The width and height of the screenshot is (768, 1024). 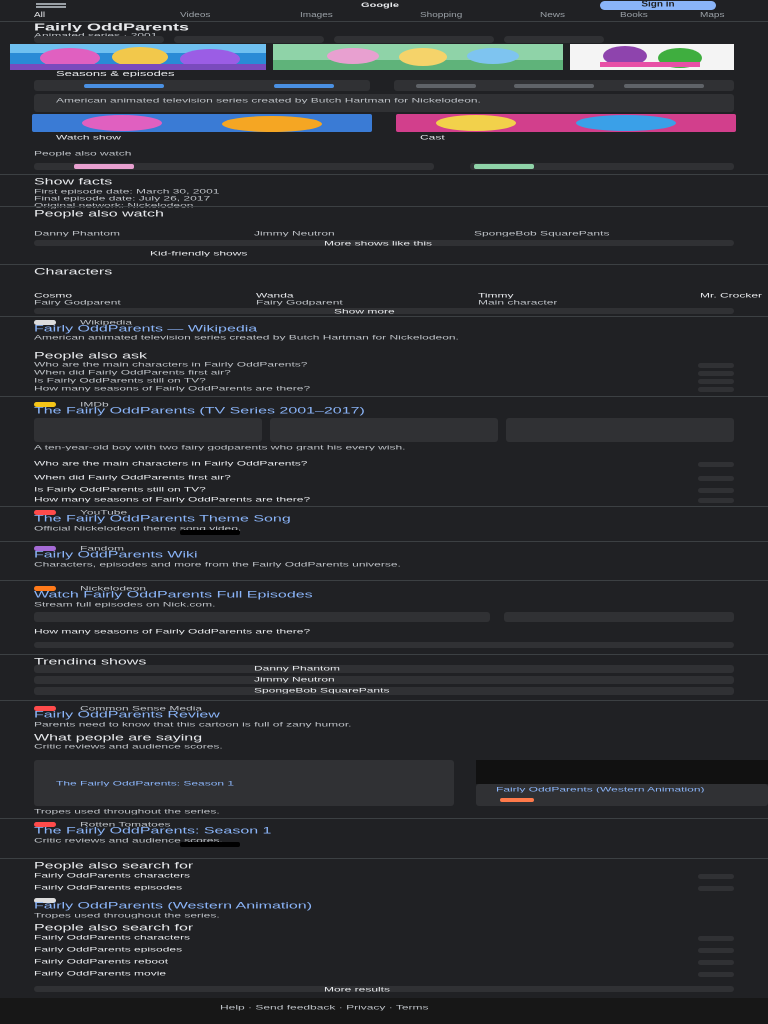 I want to click on result-title-link: Fairly OddParents Wiki, so click(x=116, y=555).